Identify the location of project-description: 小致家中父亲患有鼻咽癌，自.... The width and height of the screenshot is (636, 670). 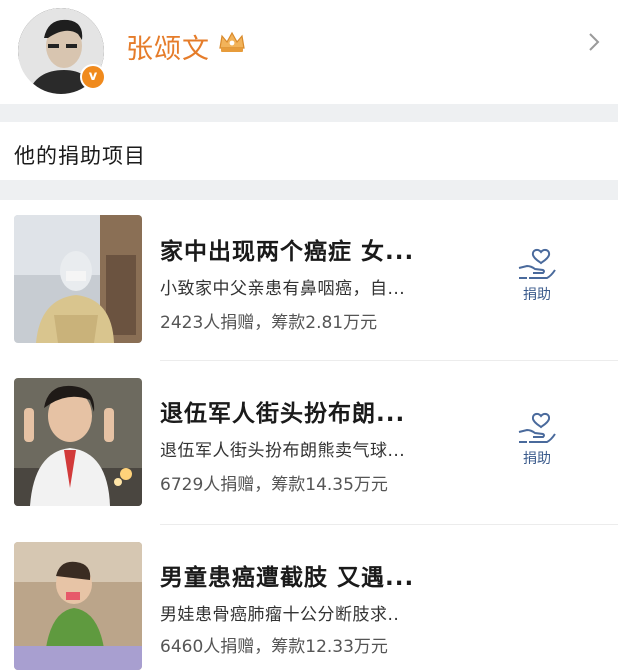
(283, 289).